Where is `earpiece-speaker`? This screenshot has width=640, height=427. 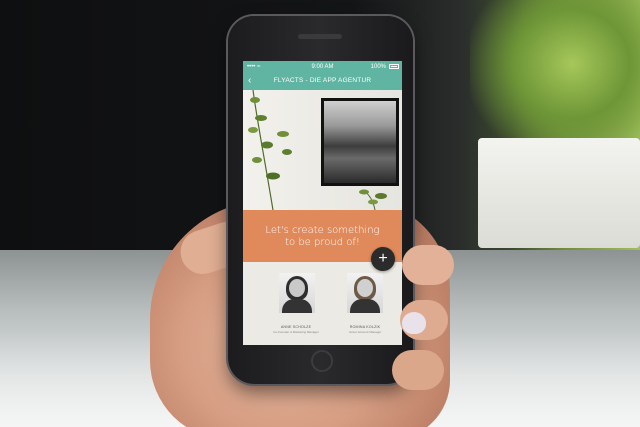 earpiece-speaker is located at coordinates (320, 36).